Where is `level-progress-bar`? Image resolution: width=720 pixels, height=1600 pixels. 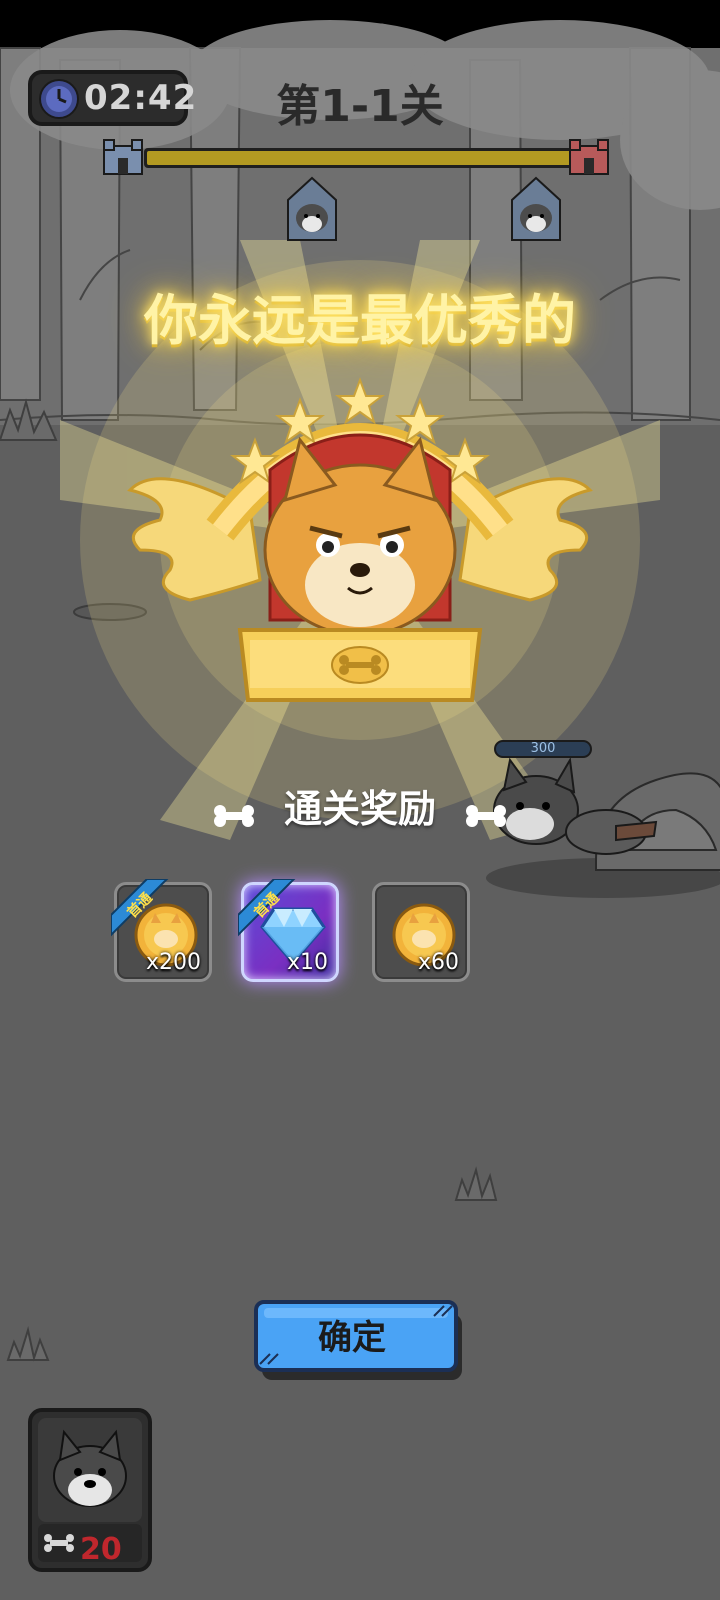
level-progress-bar is located at coordinates (362, 158).